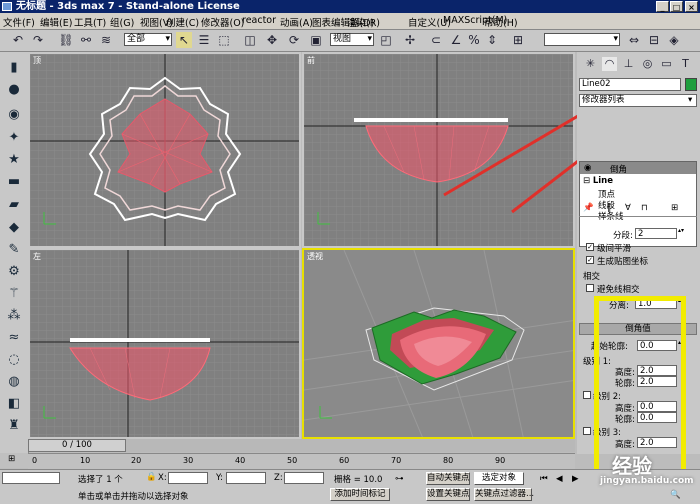 The height and width of the screenshot is (504, 700). What do you see at coordinates (344, 460) in the screenshot?
I see `tick-label: 60` at bounding box center [344, 460].